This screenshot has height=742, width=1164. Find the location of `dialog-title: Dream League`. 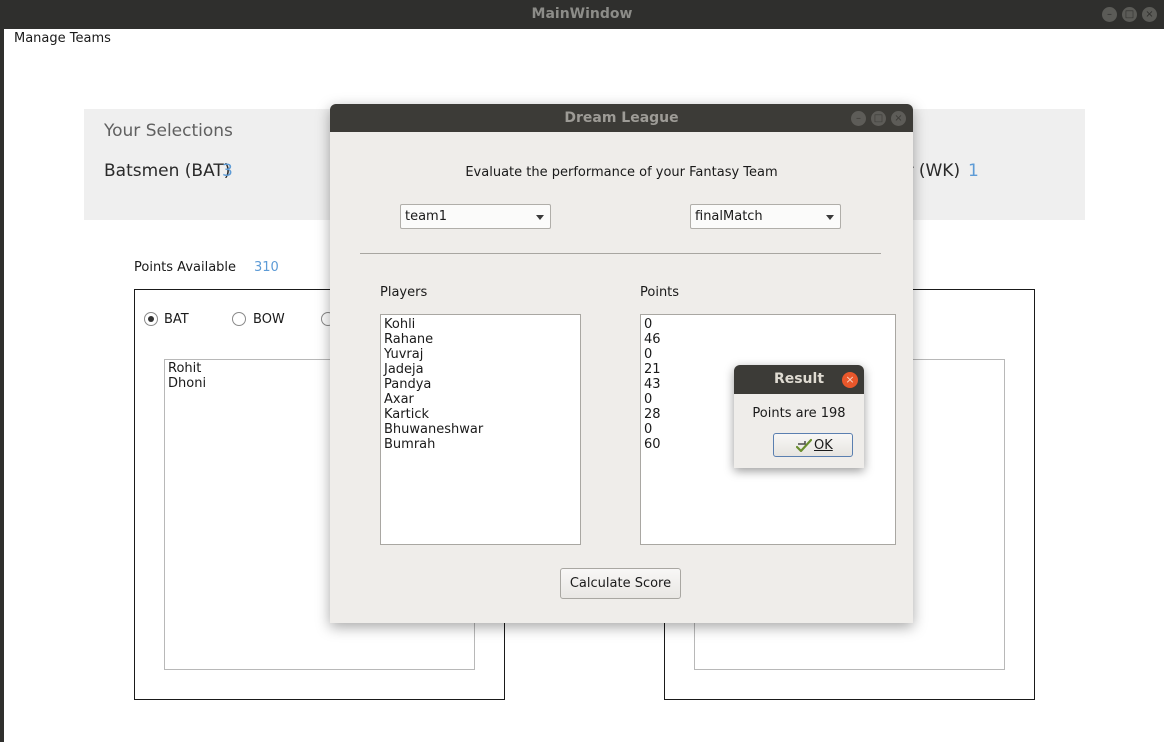

dialog-title: Dream League is located at coordinates (621, 118).